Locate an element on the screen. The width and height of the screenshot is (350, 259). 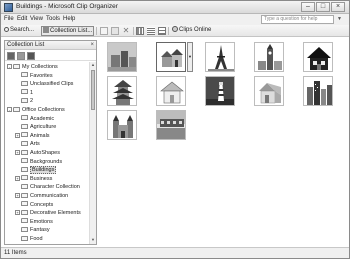
clip-castle is located at coordinates (122, 125).